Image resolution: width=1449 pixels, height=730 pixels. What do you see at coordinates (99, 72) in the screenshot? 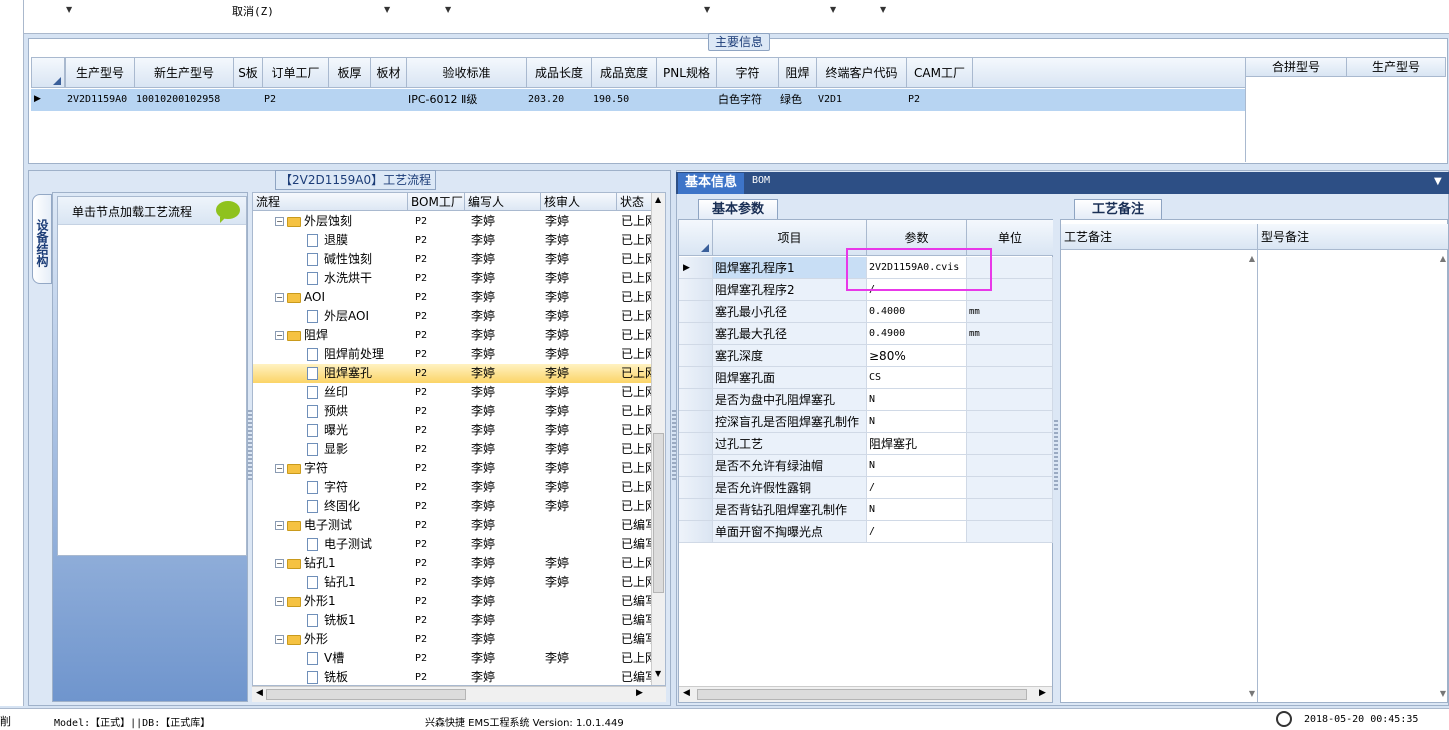
I see `column-header: 生产型号` at bounding box center [99, 72].